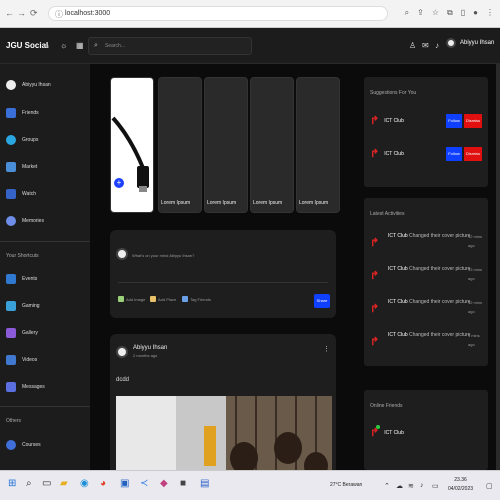 The width and height of the screenshot is (500, 500). What do you see at coordinates (218, 13) in the screenshot?
I see `address-bar: ⓘ localhost:3000` at bounding box center [218, 13].